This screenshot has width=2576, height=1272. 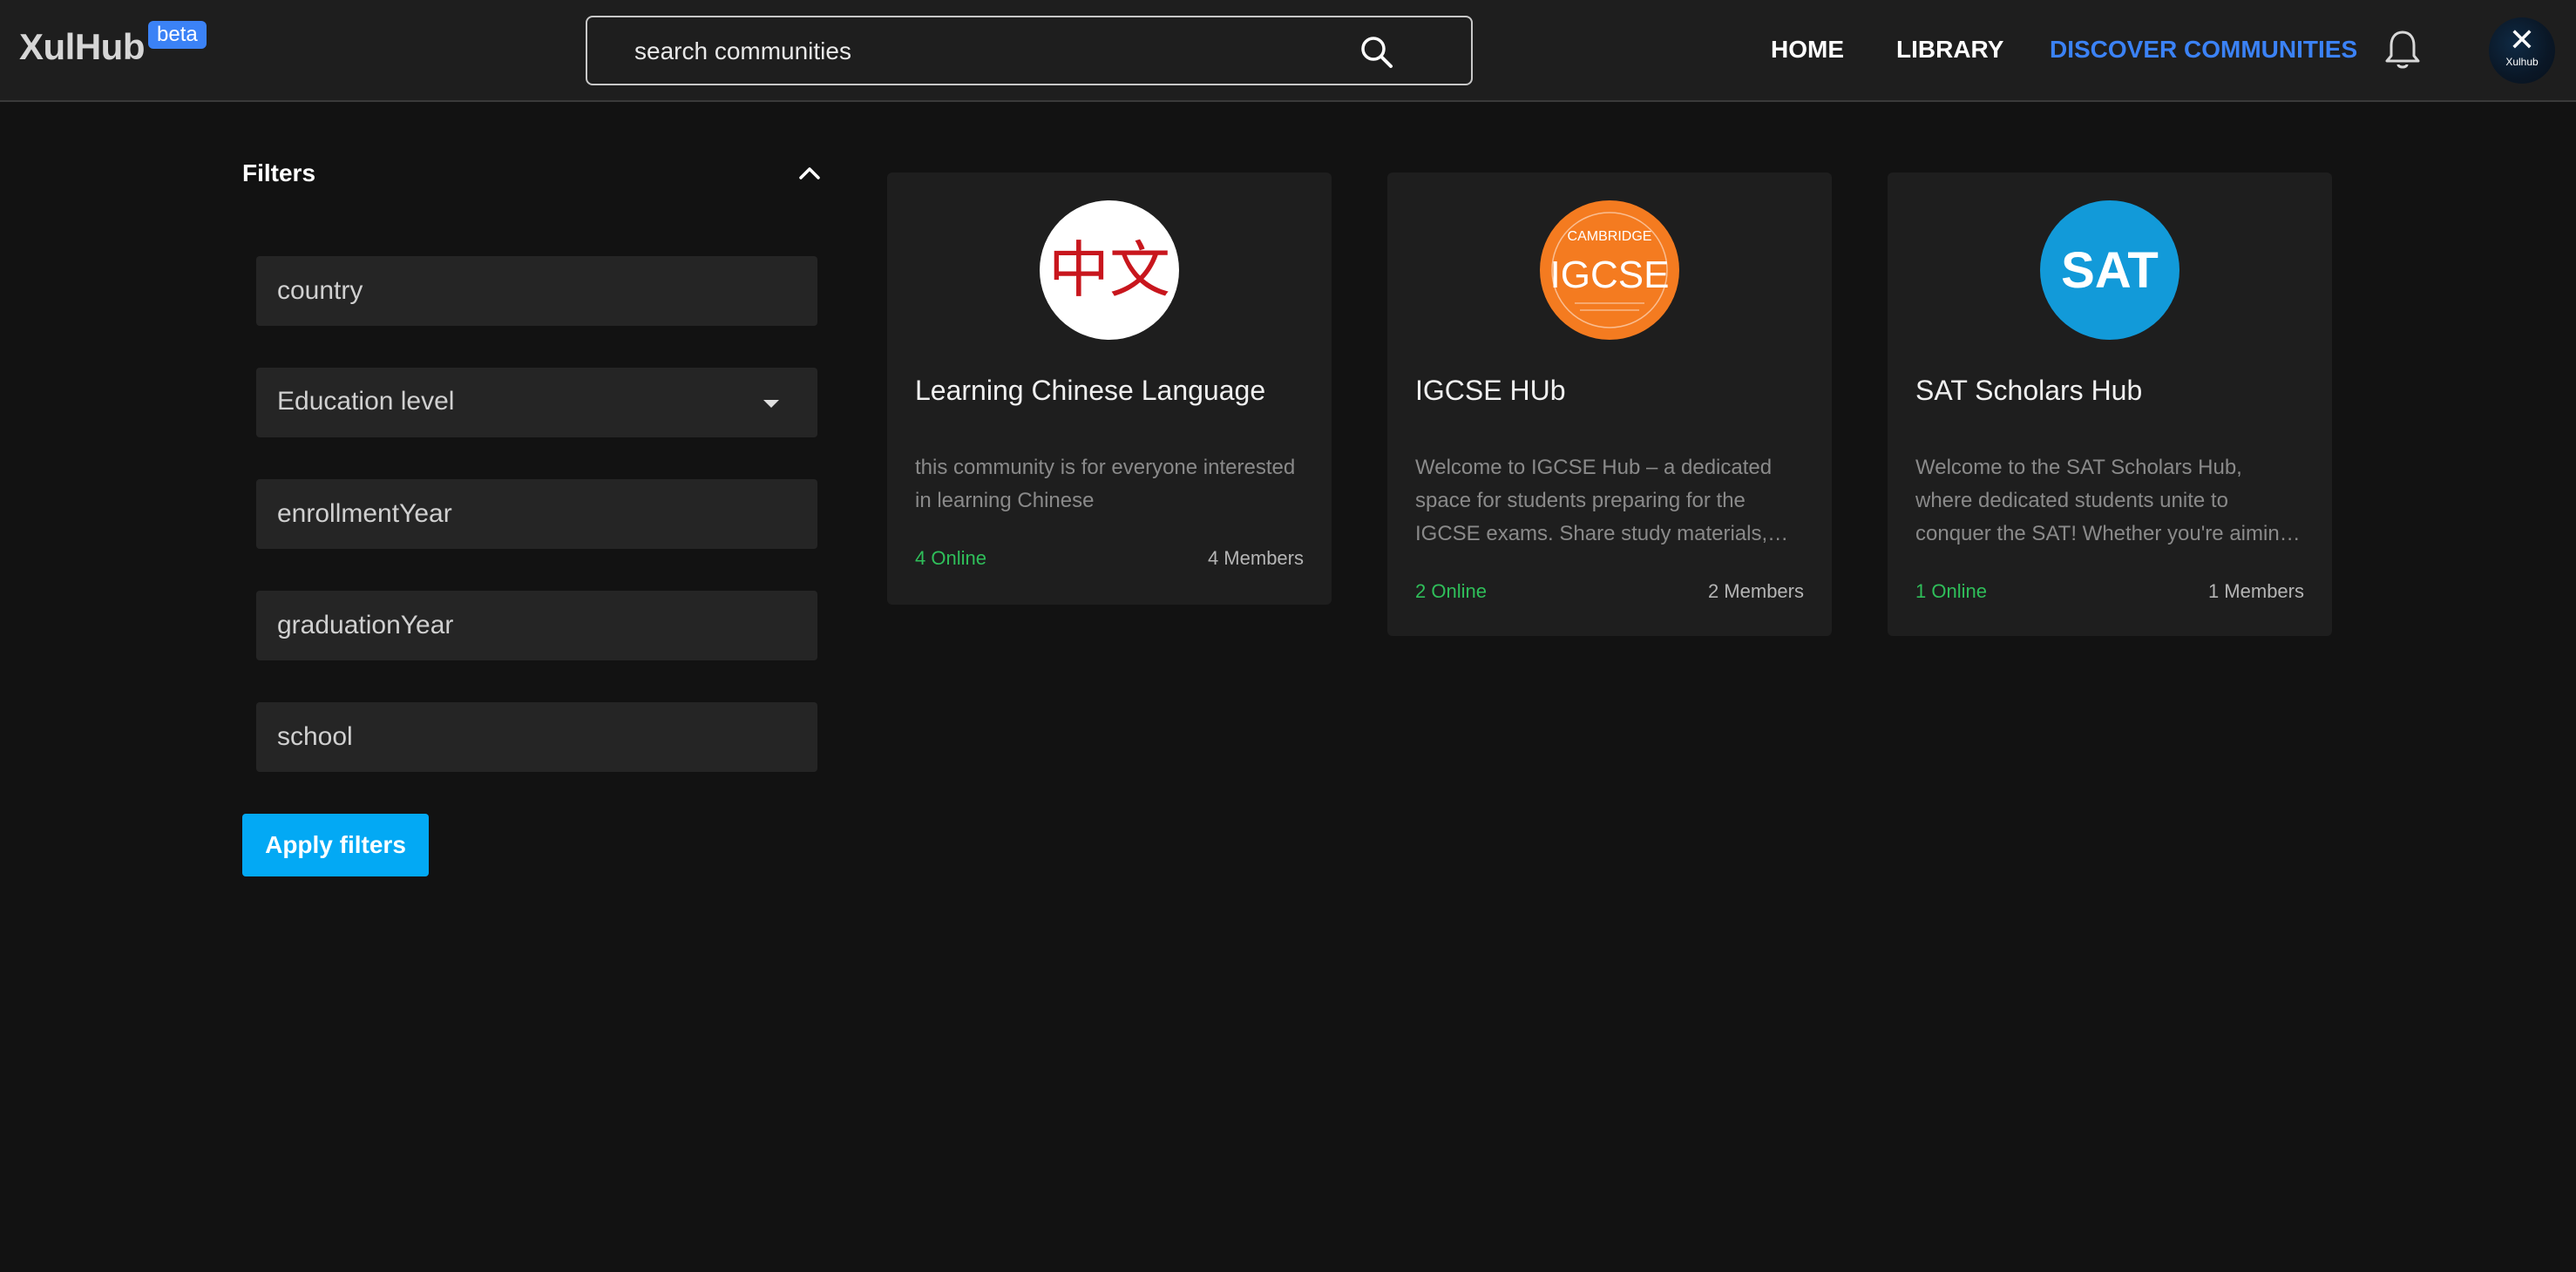 I want to click on search-icon, so click(x=1377, y=52).